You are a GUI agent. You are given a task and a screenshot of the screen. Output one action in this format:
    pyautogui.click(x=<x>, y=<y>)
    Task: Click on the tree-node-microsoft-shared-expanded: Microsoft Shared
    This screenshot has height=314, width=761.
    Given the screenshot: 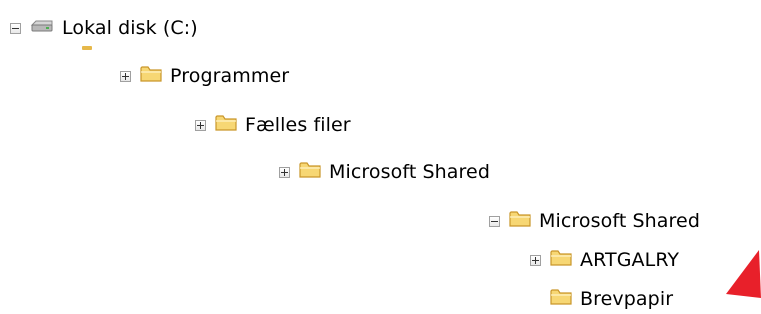 What is the action you would take?
    pyautogui.click(x=594, y=221)
    